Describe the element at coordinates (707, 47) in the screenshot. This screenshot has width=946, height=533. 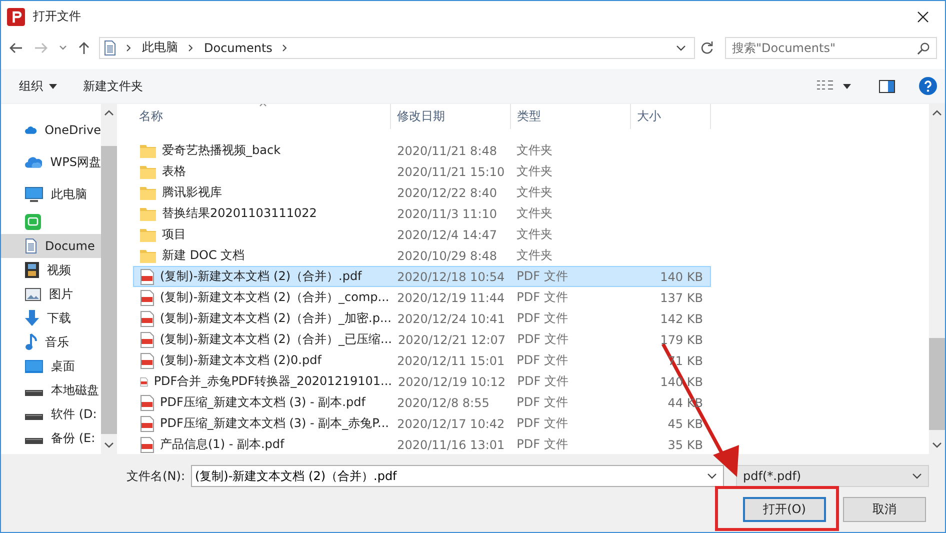
I see `refresh-icon` at that location.